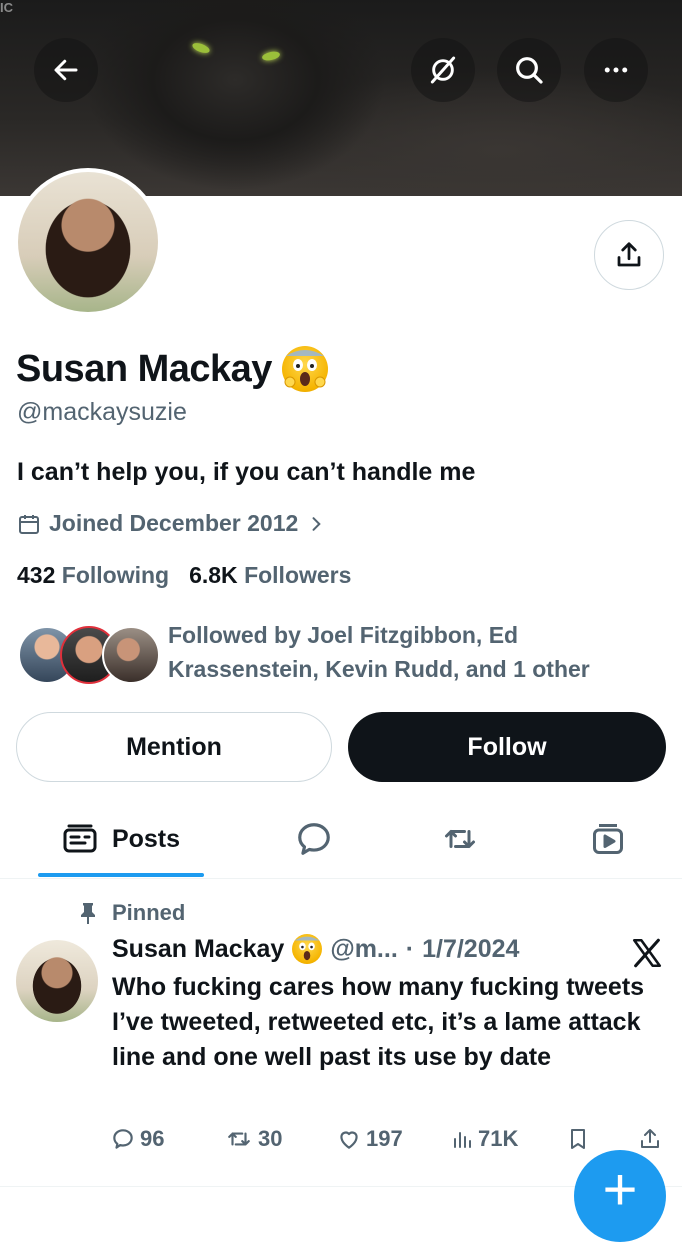 This screenshot has width=682, height=1242. What do you see at coordinates (36, 575) in the screenshot?
I see `following-count: 432` at bounding box center [36, 575].